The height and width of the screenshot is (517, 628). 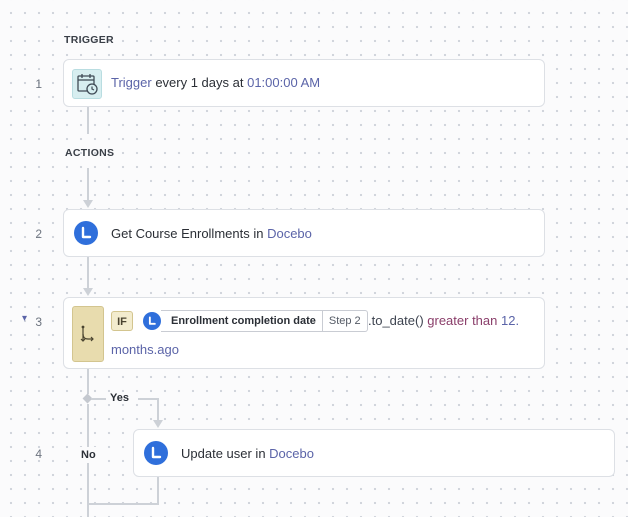 I want to click on expression-method: .to_date(), so click(x=396, y=320).